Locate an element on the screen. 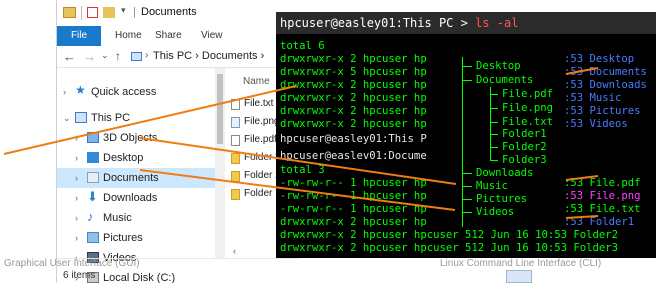  cube-icon is located at coordinates (93, 137).